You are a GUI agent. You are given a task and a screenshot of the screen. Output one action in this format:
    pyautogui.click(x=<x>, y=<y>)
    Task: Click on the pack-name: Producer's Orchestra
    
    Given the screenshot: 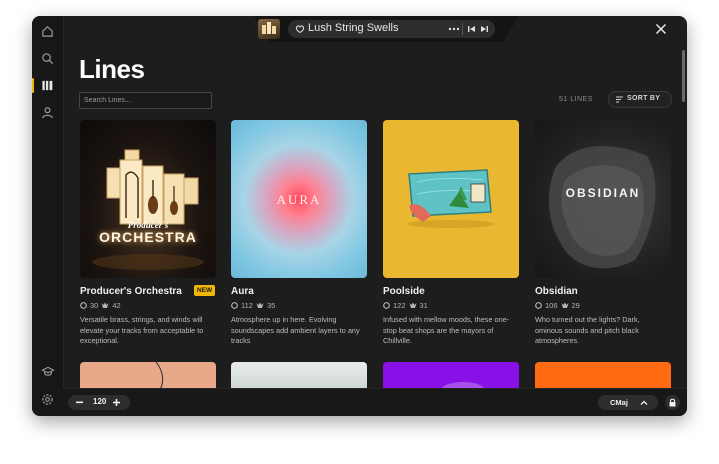 What is the action you would take?
    pyautogui.click(x=131, y=291)
    